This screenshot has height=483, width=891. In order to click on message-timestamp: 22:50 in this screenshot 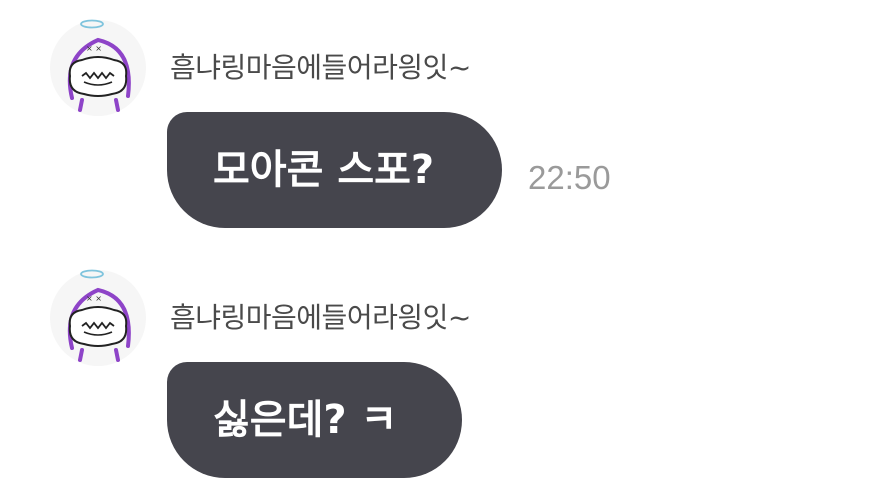, I will do `click(569, 177)`.